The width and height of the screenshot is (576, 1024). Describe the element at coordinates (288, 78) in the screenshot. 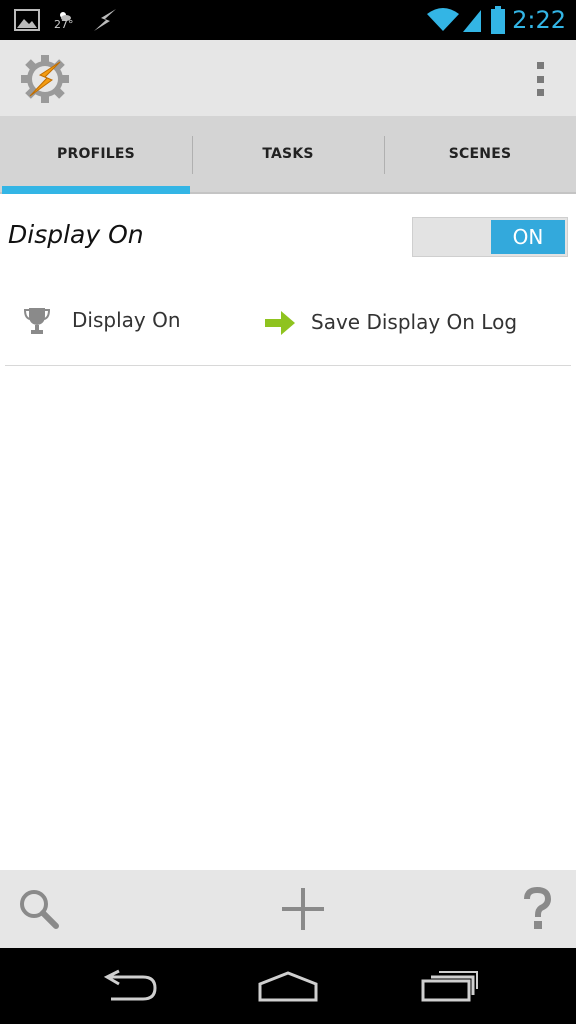

I see `action-bar` at that location.